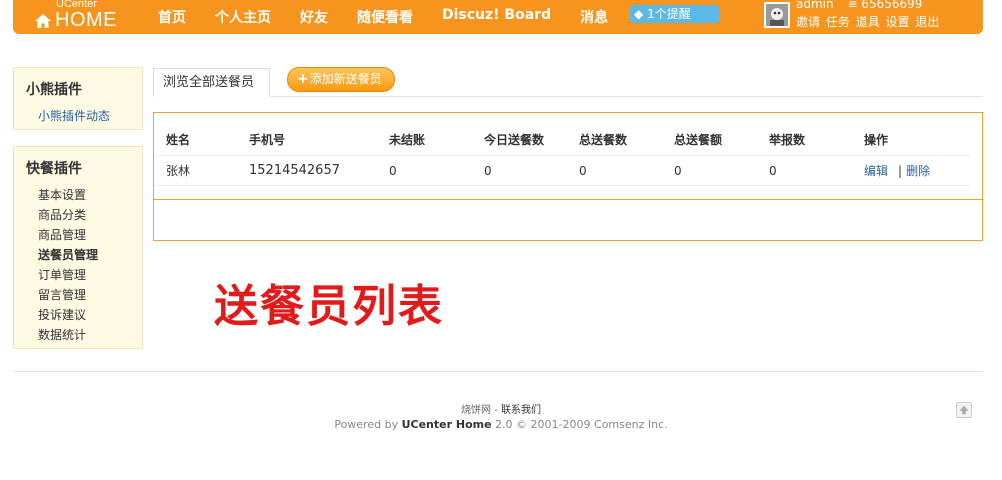  Describe the element at coordinates (669, 14) in the screenshot. I see `notice-text: 1个提醒` at that location.